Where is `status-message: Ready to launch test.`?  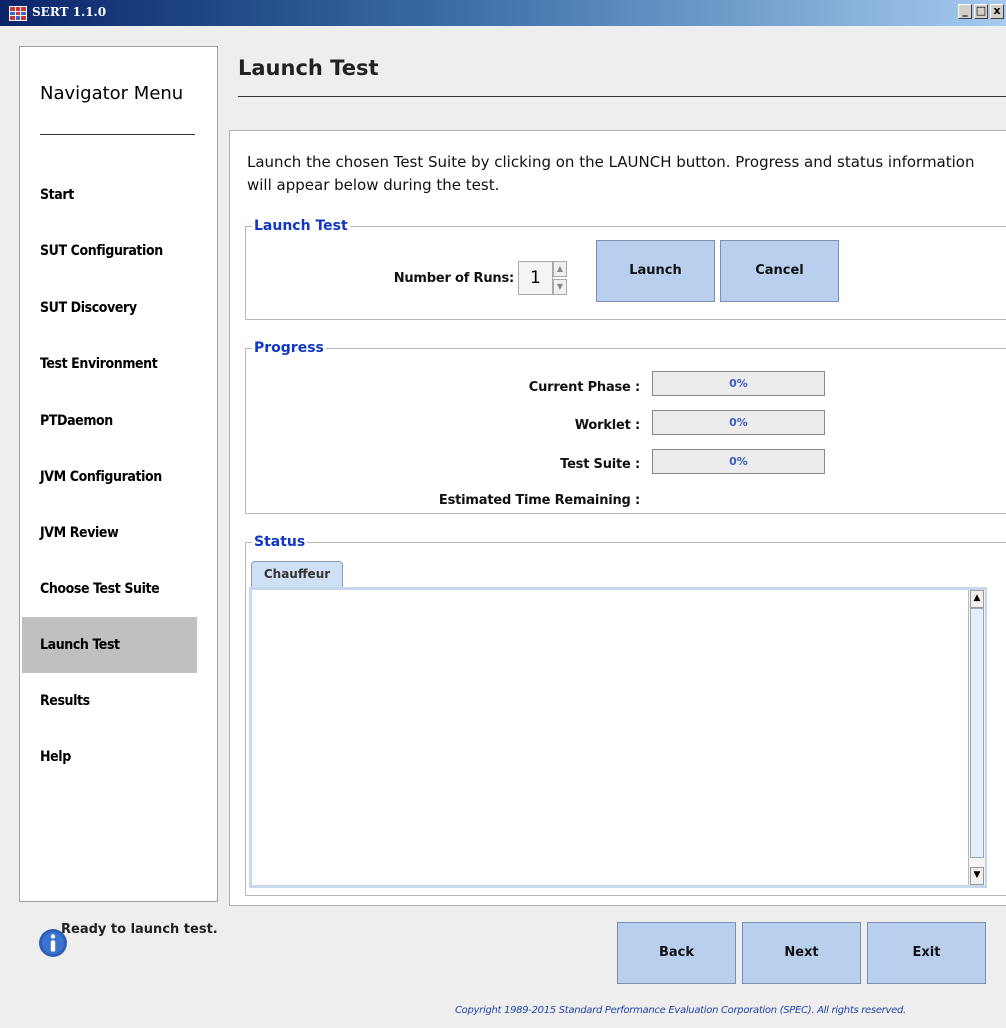 status-message: Ready to launch test. is located at coordinates (139, 929).